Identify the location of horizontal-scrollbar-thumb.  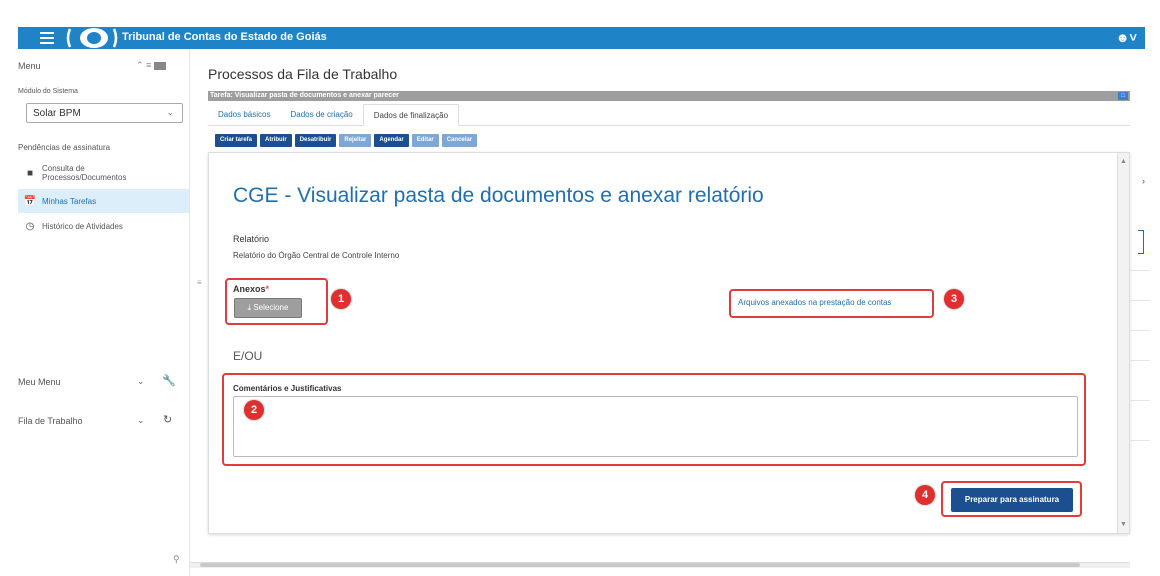
(640, 565).